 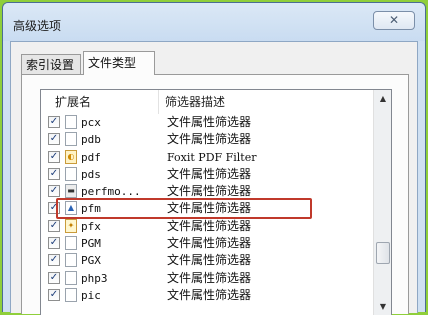 What do you see at coordinates (214, 22) in the screenshot?
I see `title-bar: 高级选项 ✕` at bounding box center [214, 22].